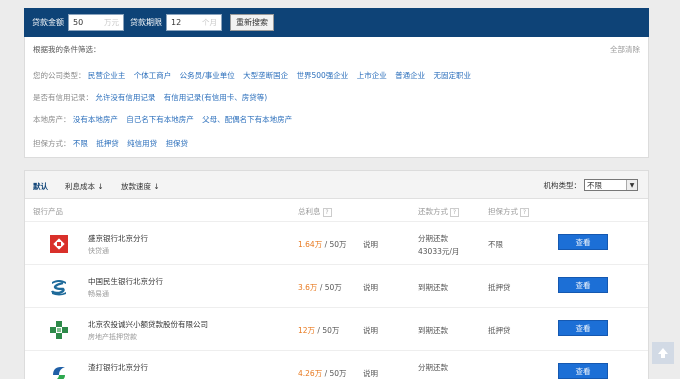 This screenshot has width=680, height=379. I want to click on filter-option: 个体工商户, so click(153, 75).